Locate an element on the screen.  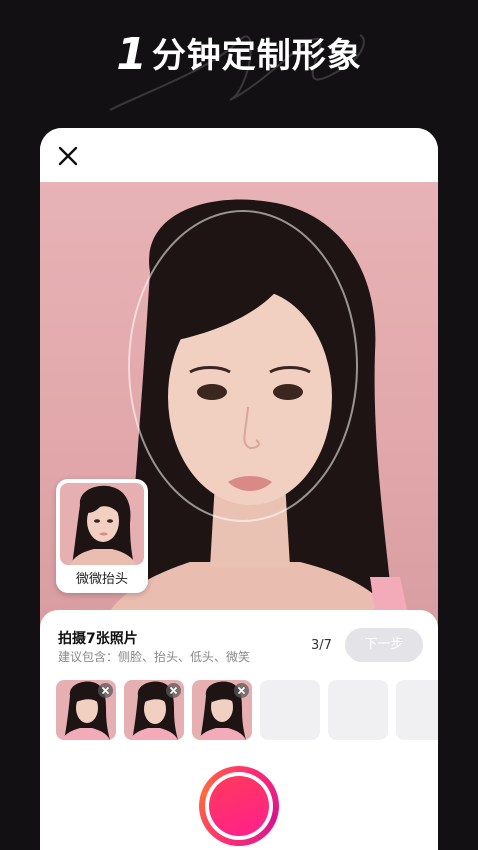
close-icon is located at coordinates (68, 156).